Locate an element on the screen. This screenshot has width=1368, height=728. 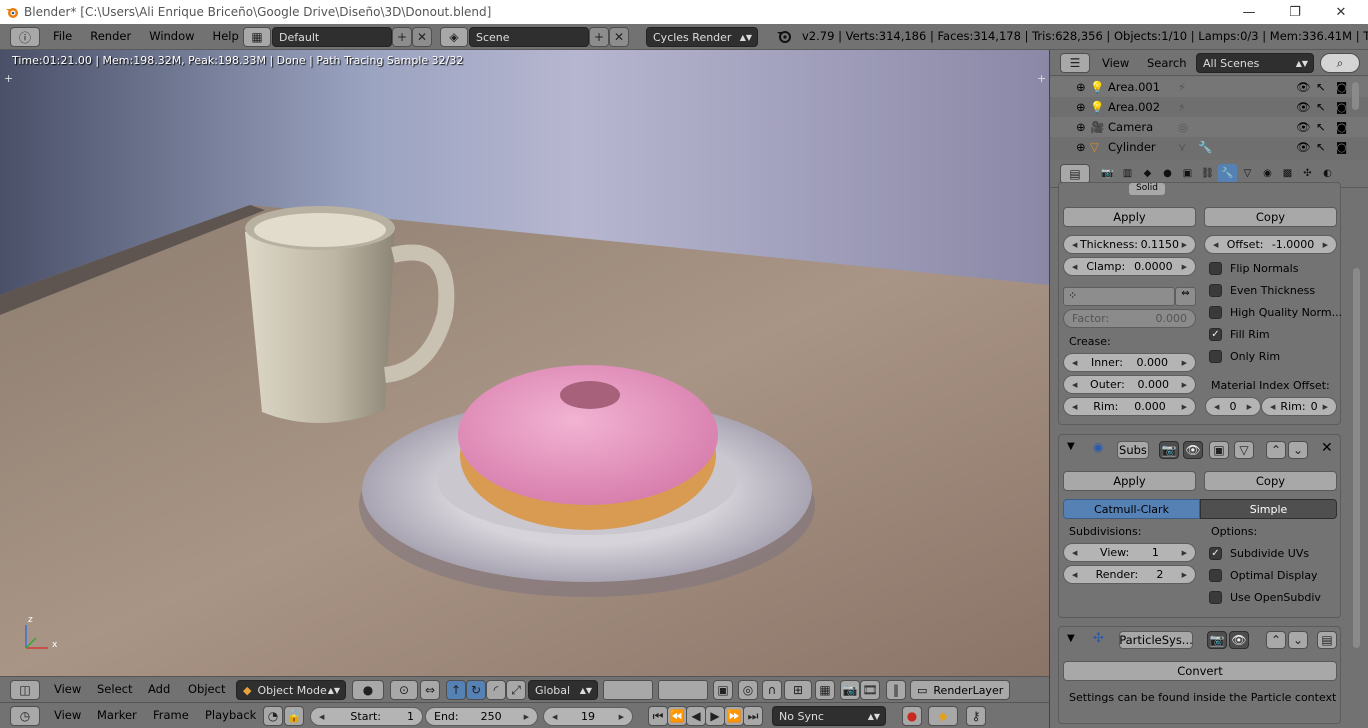
particles-extra-icon: ▤ is located at coordinates (1327, 640).